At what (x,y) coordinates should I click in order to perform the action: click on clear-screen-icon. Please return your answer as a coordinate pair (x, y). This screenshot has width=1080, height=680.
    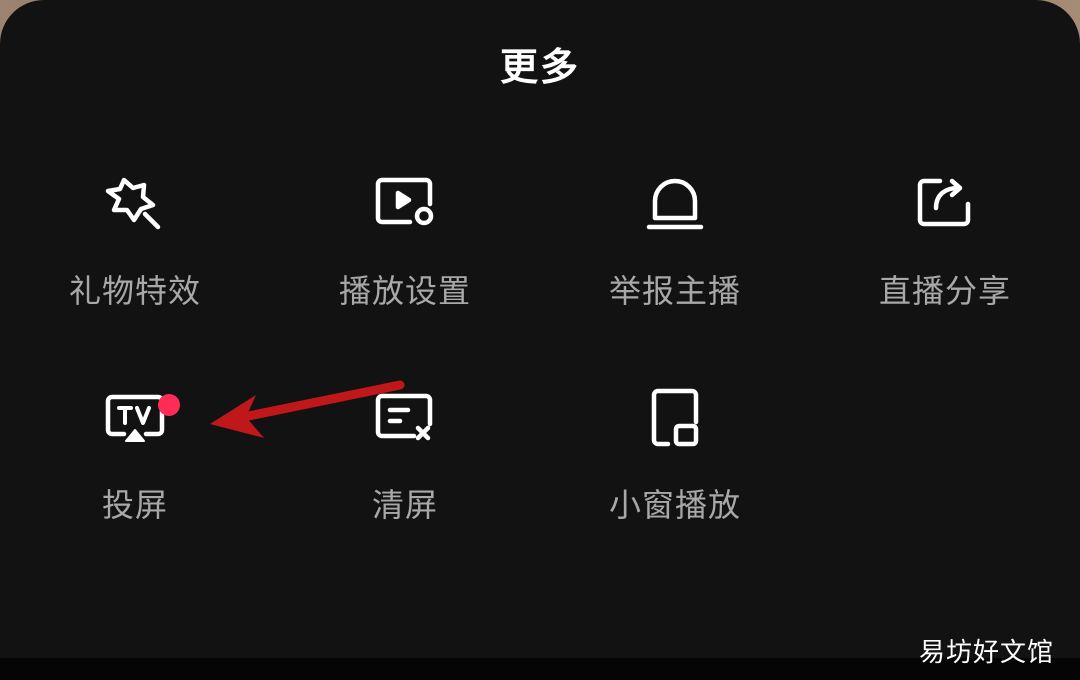
    Looking at the image, I should click on (405, 423).